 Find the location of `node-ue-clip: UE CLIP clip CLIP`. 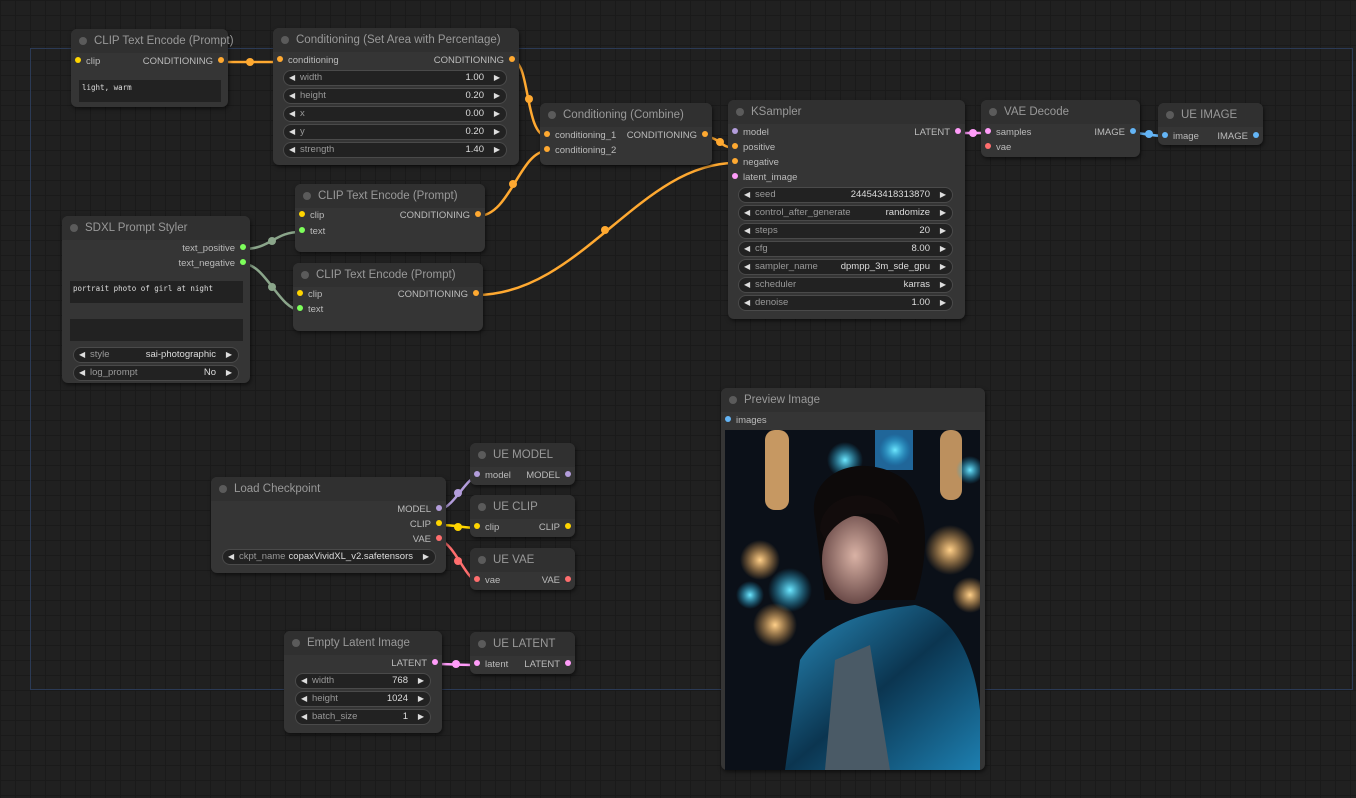

node-ue-clip: UE CLIP clip CLIP is located at coordinates (522, 516).